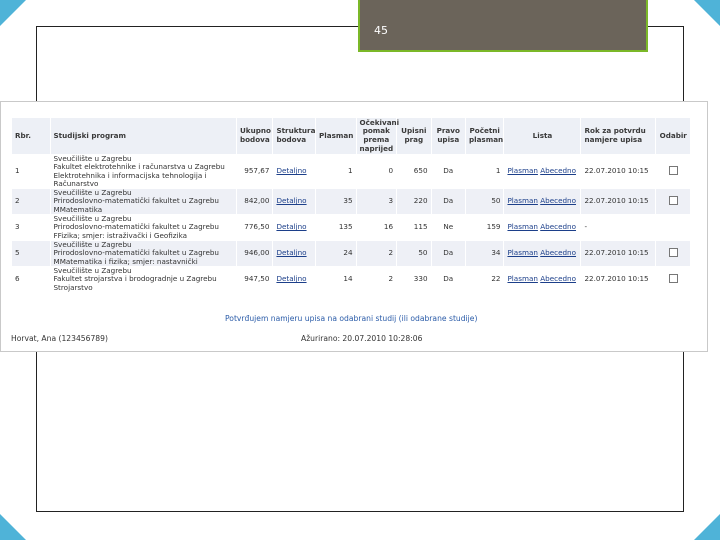 This screenshot has width=720, height=540. What do you see at coordinates (376, 171) in the screenshot?
I see `cell-pomak: 0` at bounding box center [376, 171].